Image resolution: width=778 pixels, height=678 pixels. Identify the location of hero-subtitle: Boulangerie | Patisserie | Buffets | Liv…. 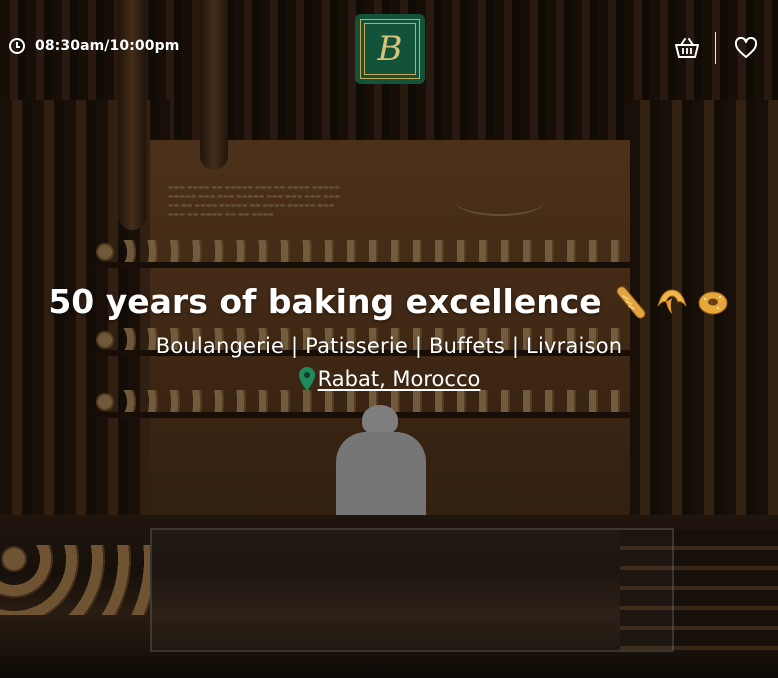
(389, 346).